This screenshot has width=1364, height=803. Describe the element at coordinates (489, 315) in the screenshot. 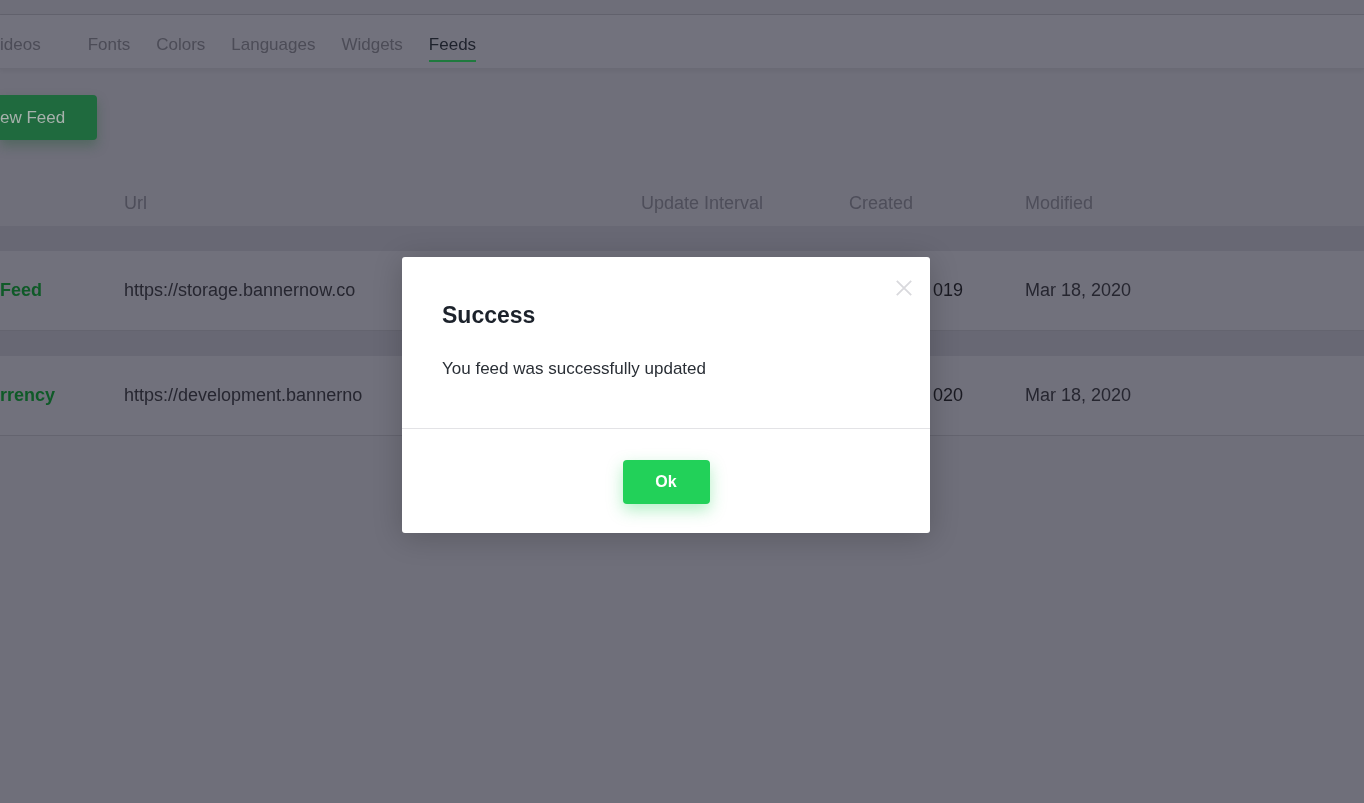

I see `dialog-title: Success` at that location.